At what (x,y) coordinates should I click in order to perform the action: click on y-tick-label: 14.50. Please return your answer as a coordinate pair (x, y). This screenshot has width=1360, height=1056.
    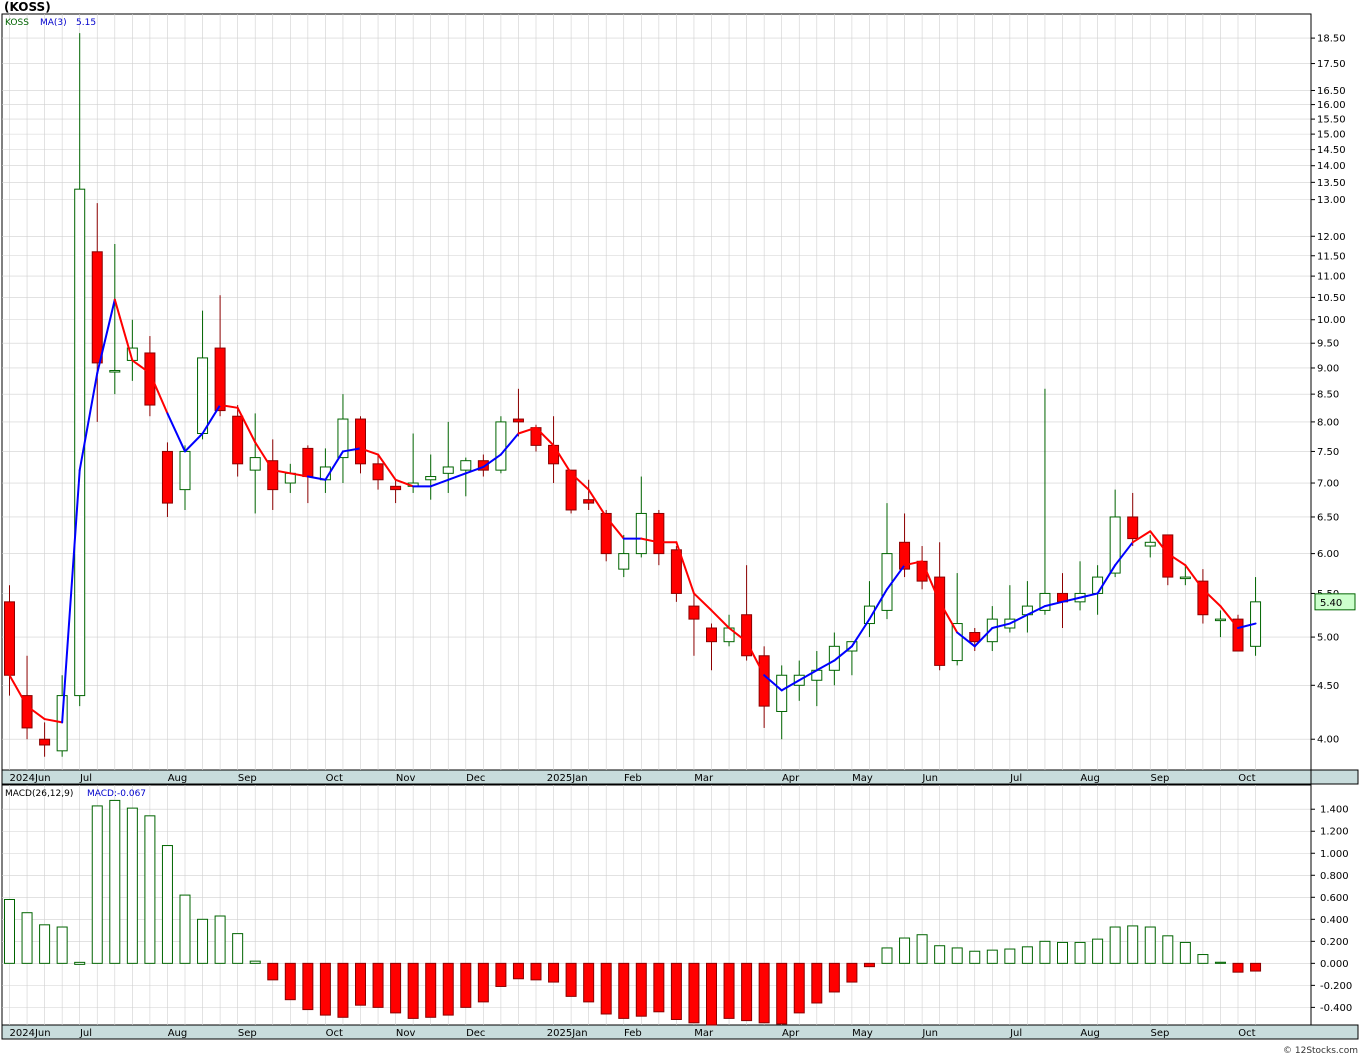
    Looking at the image, I should click on (1331, 150).